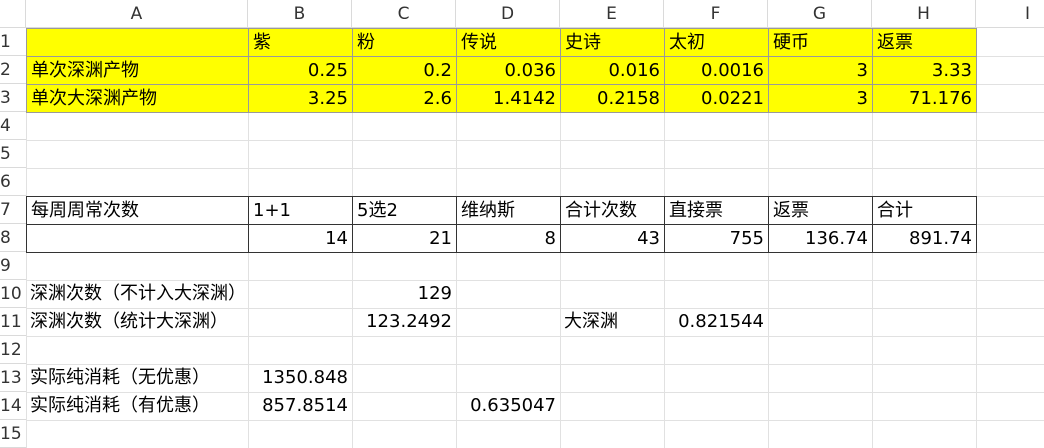 This screenshot has width=1044, height=448. Describe the element at coordinates (820, 42) in the screenshot. I see `cell-g1: 硬币` at that location.